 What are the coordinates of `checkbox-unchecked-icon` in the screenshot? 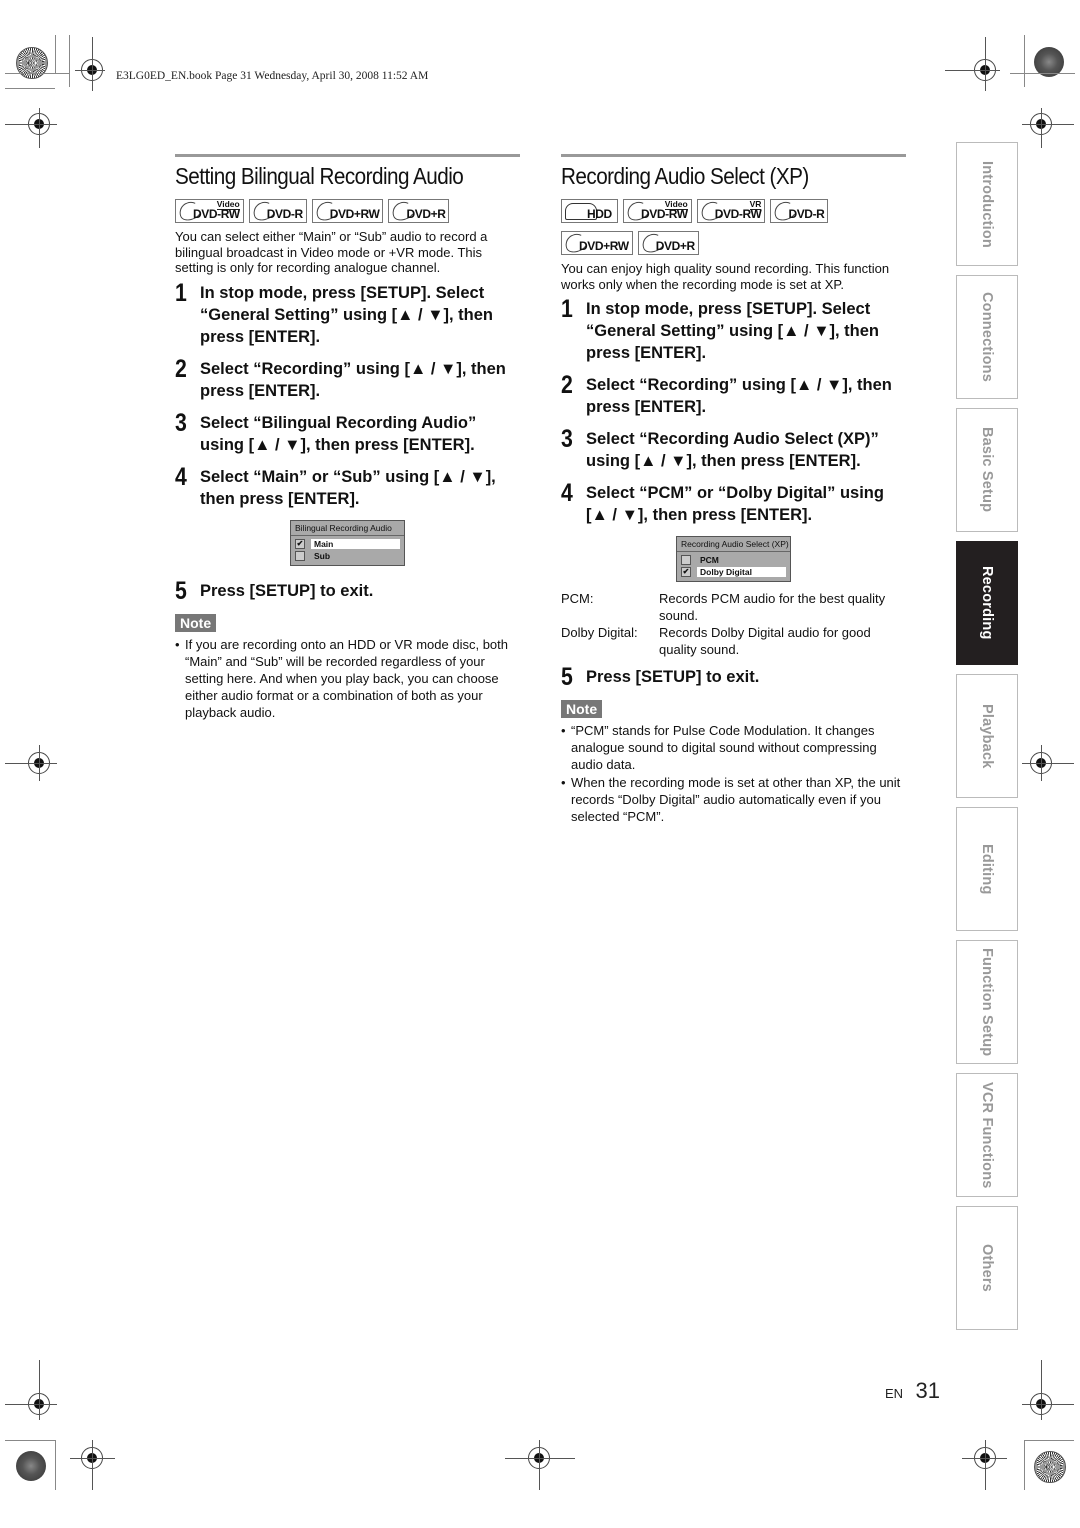 It's located at (686, 560).